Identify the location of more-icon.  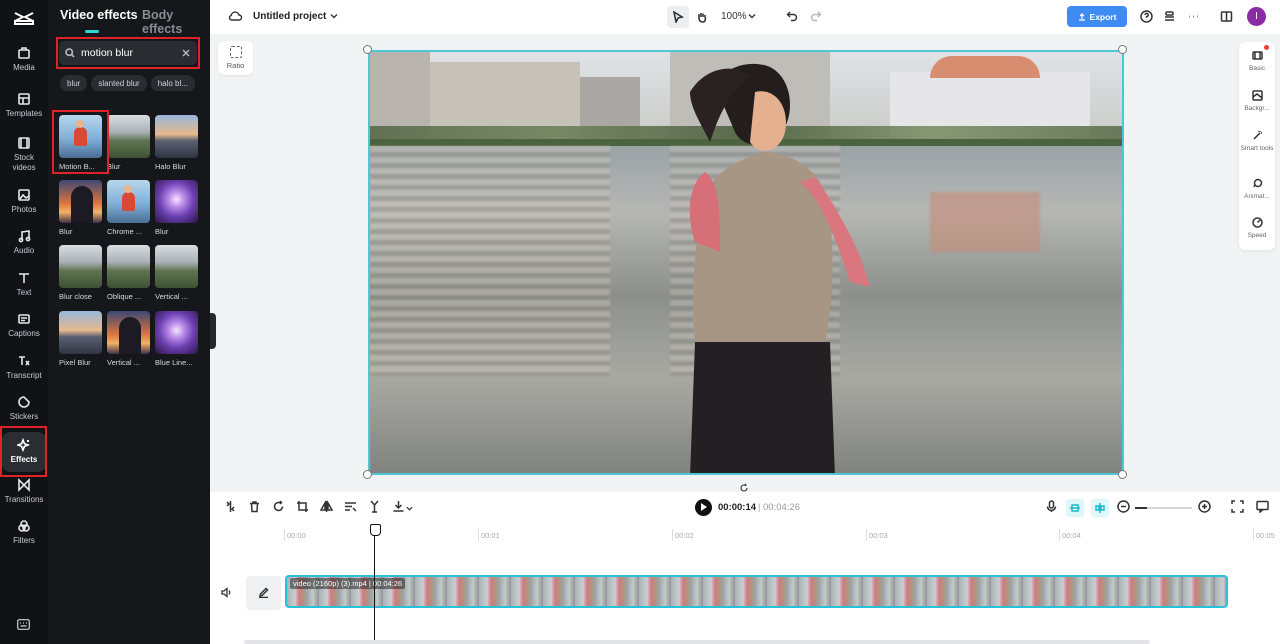
(1193, 16).